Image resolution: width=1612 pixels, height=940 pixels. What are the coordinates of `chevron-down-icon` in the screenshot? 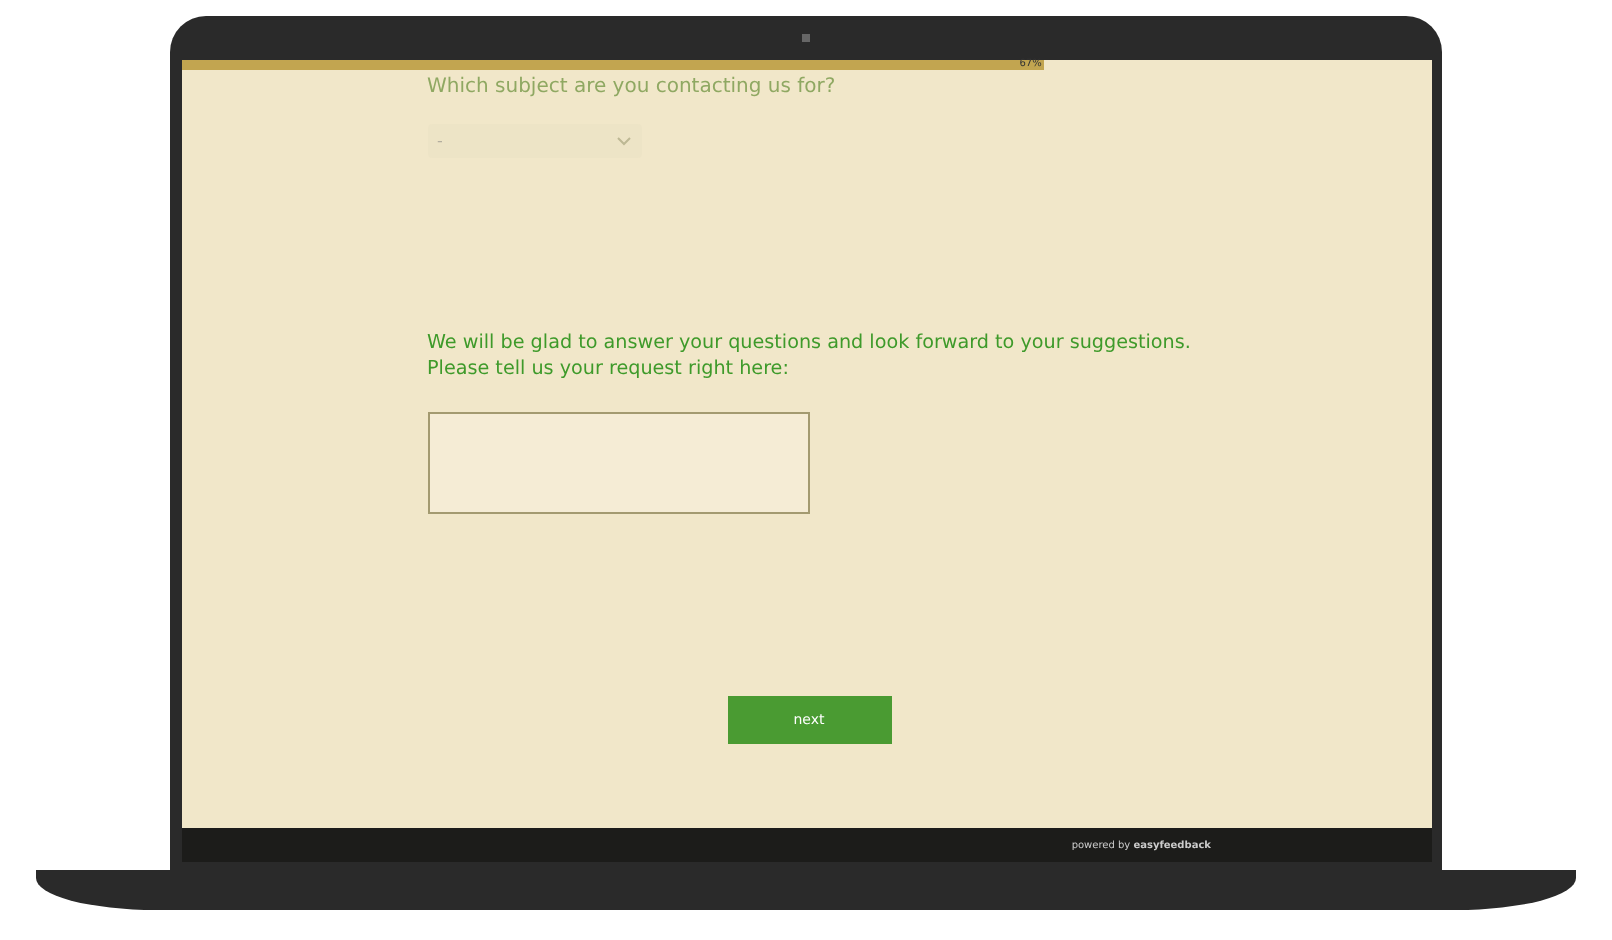 It's located at (623, 141).